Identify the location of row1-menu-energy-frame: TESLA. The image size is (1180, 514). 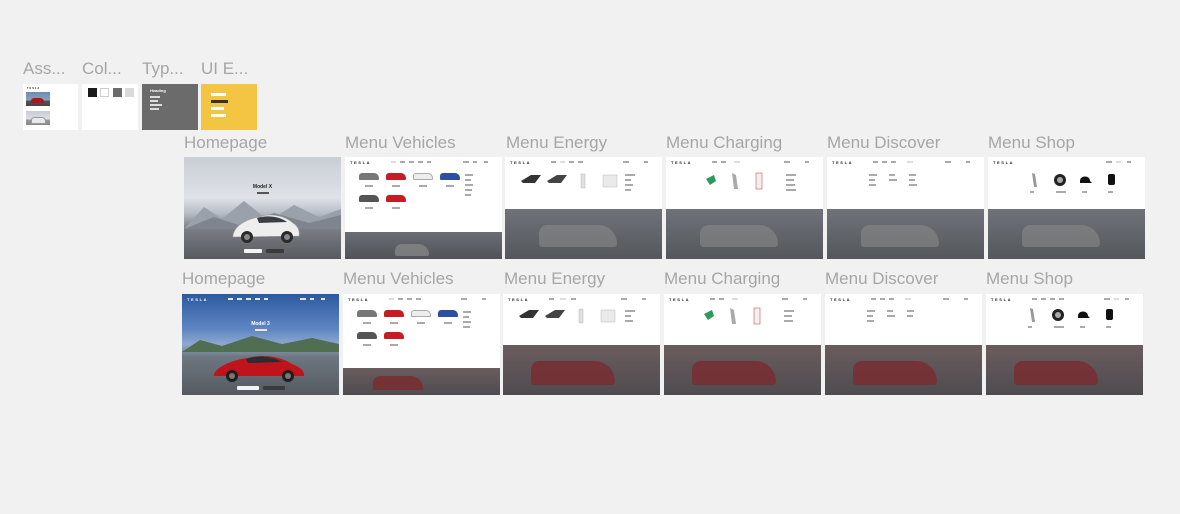
(583, 208).